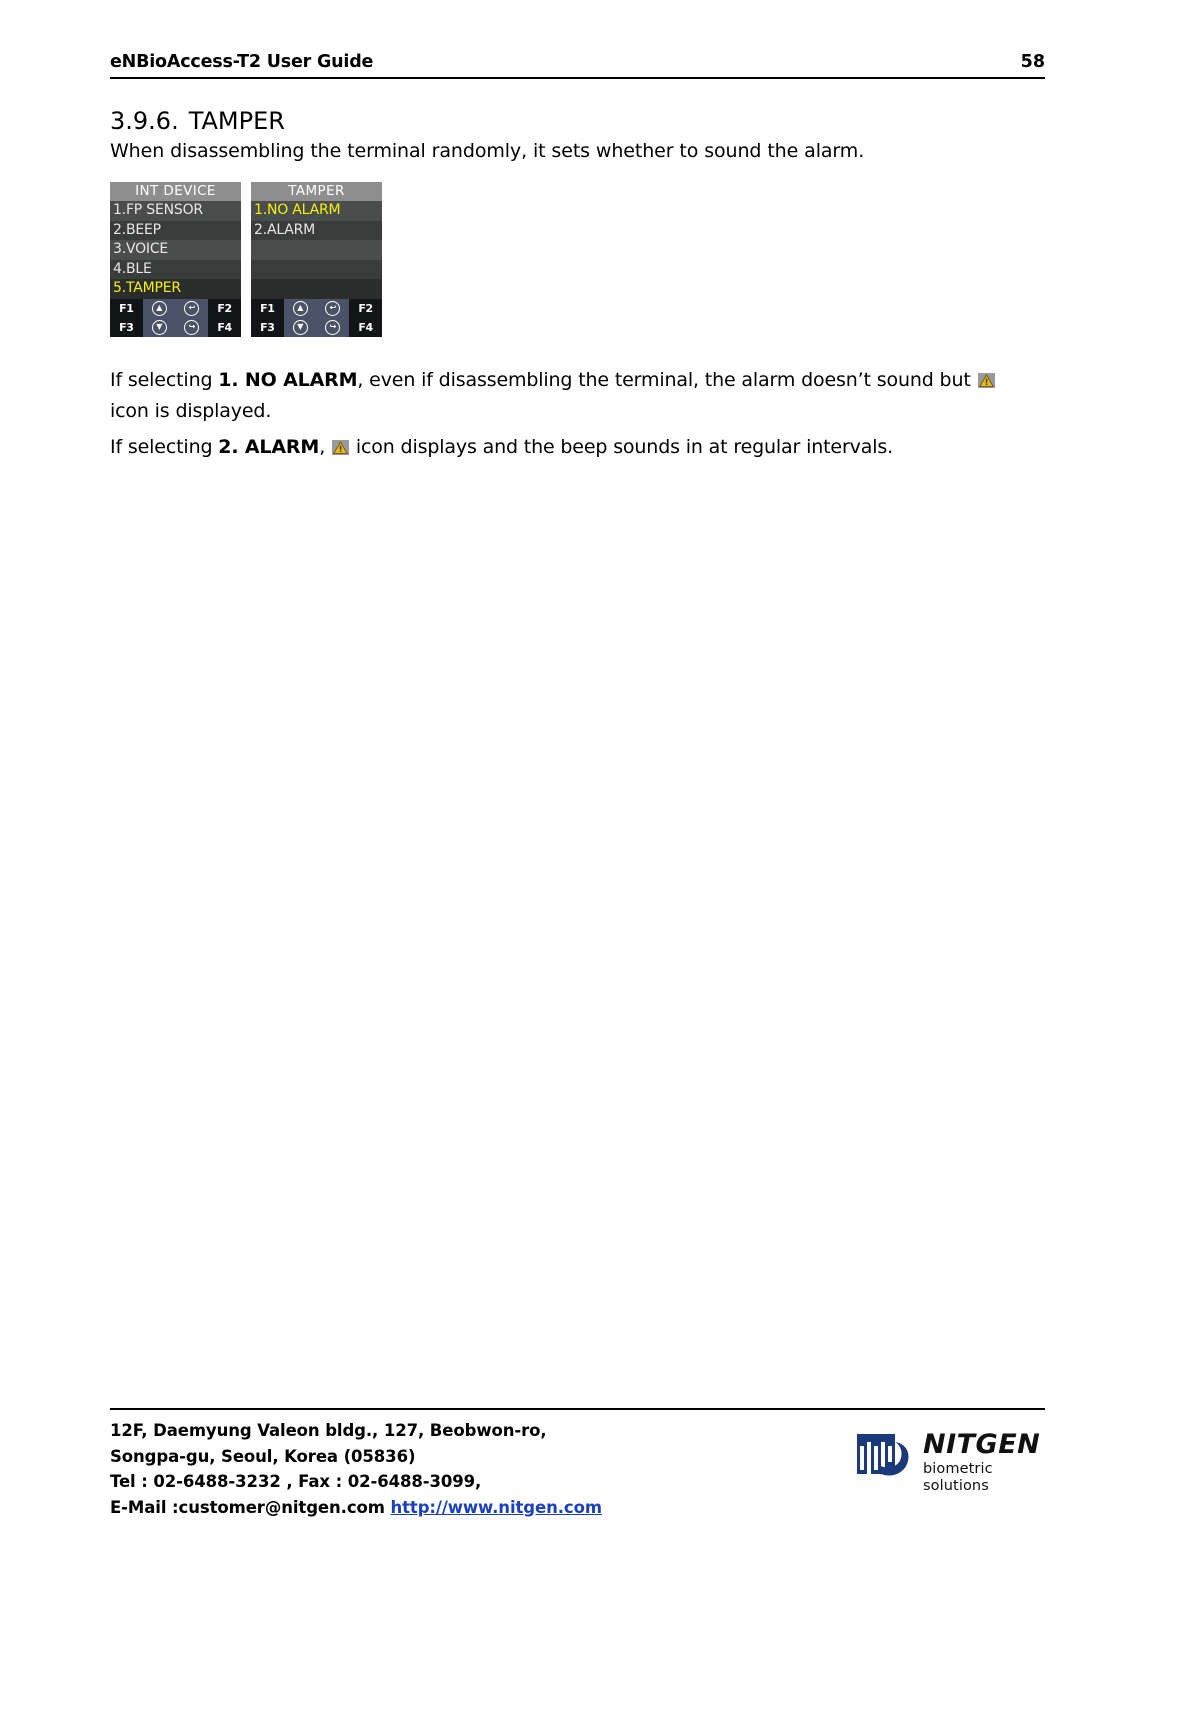 Image resolution: width=1197 pixels, height=1710 pixels. I want to click on nitgen-tagline: biometric solutions, so click(958, 1477).